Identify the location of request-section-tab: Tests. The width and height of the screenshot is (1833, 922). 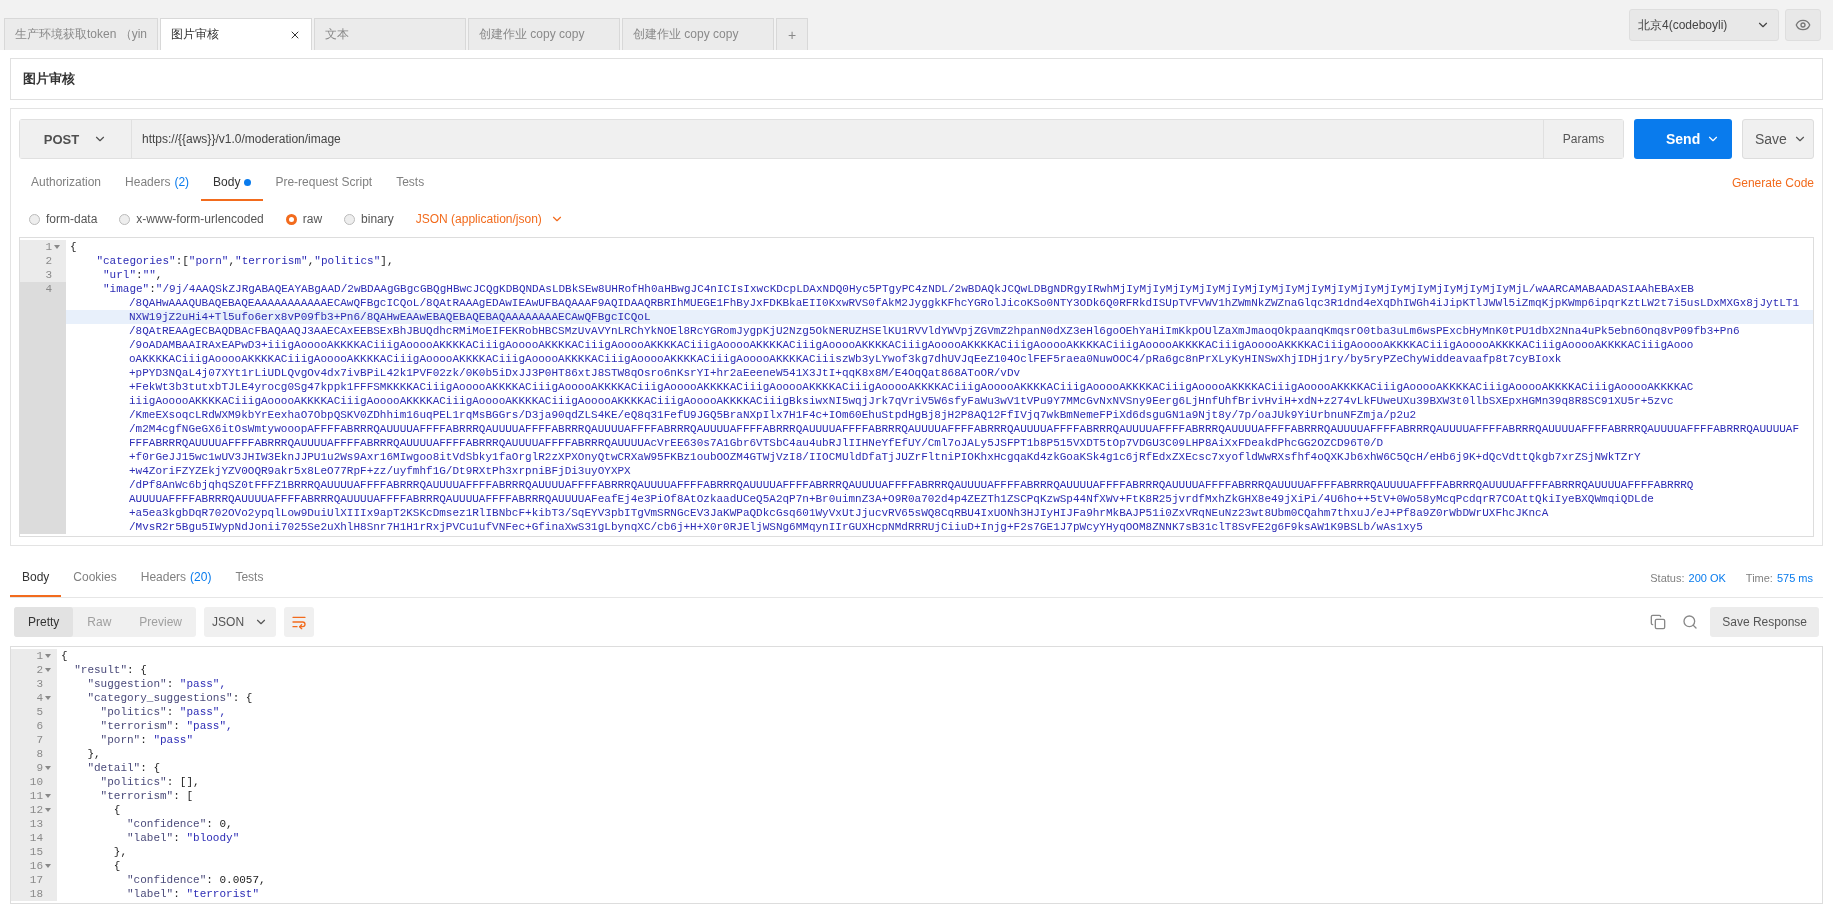
(410, 183).